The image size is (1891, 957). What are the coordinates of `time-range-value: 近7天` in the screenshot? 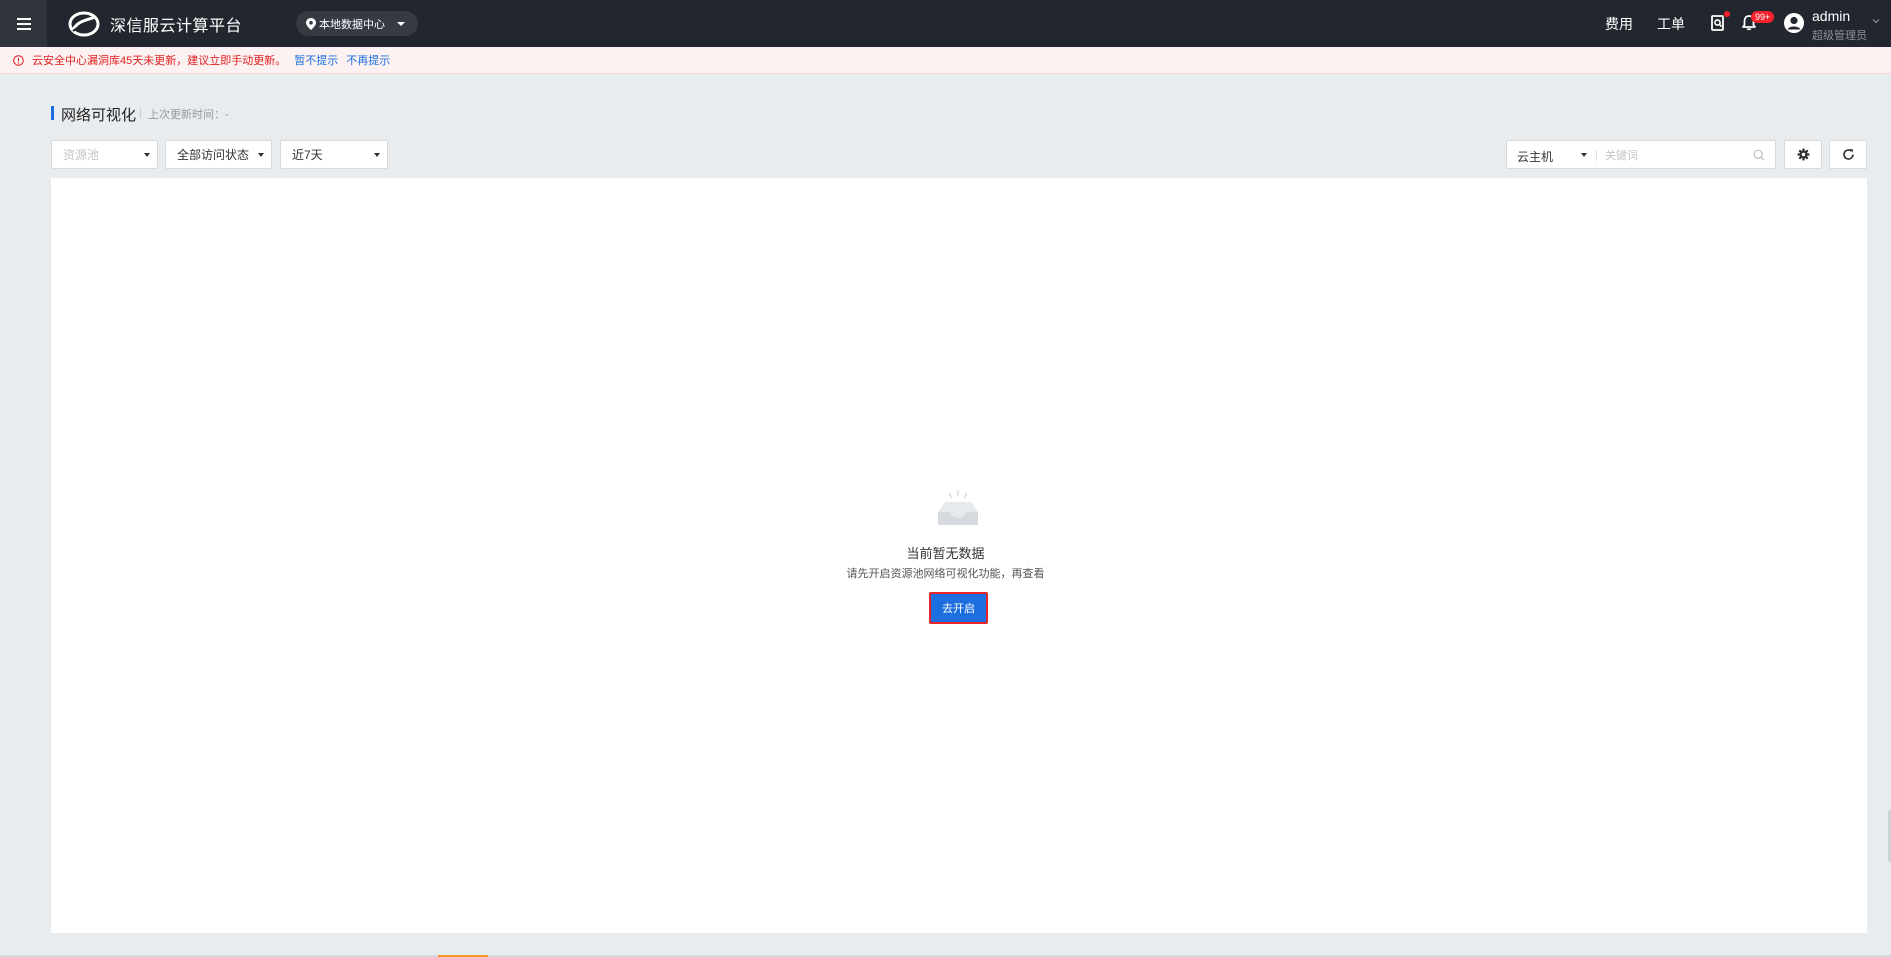 It's located at (307, 155).